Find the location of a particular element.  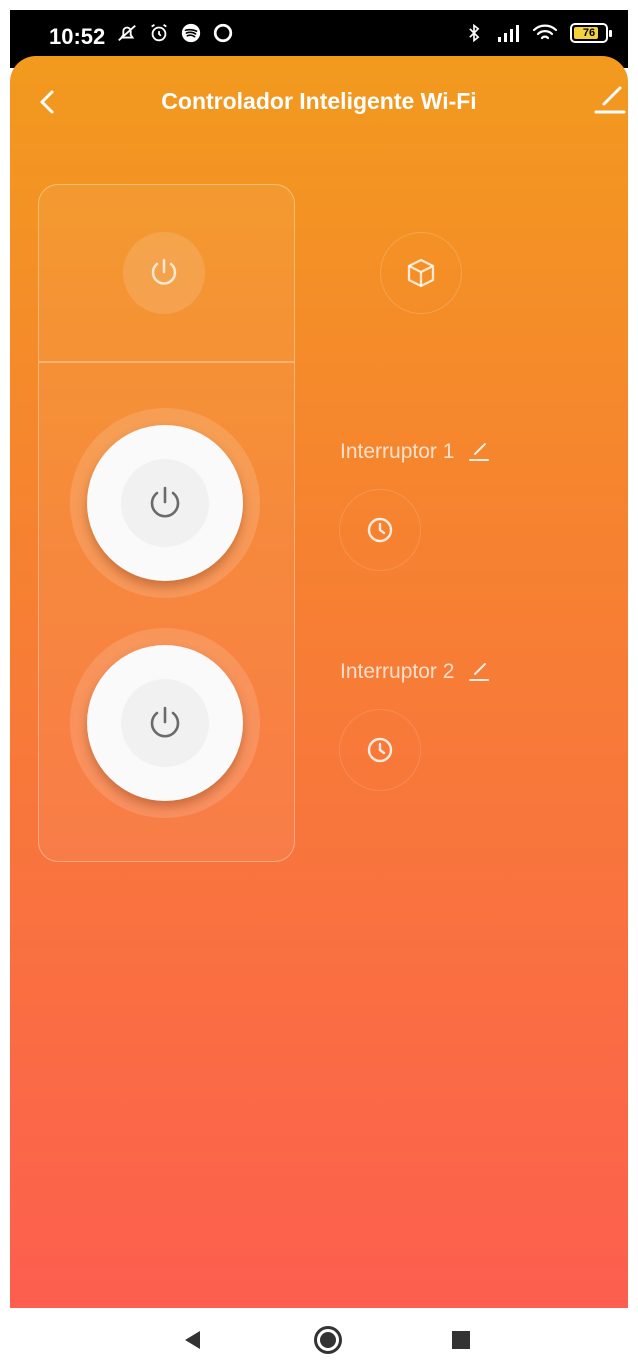

circle-app-icon is located at coordinates (223, 33).